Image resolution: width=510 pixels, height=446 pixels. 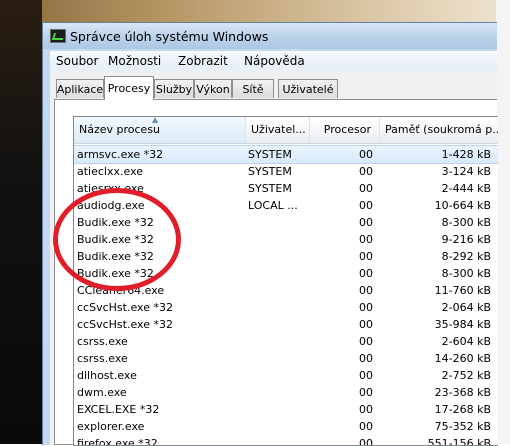 I want to click on process-name: explorer.exe, so click(x=111, y=426).